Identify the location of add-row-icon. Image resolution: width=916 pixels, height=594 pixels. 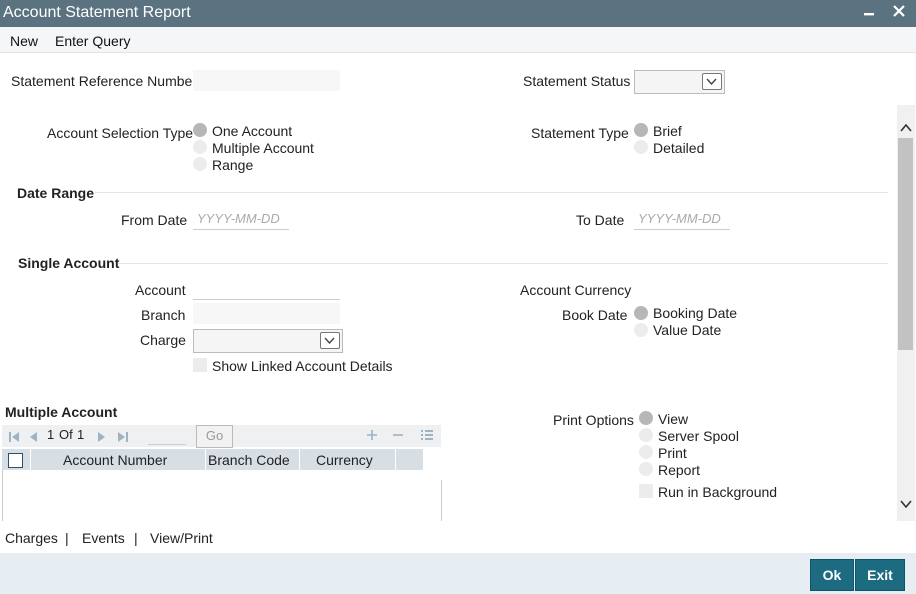
(372, 436).